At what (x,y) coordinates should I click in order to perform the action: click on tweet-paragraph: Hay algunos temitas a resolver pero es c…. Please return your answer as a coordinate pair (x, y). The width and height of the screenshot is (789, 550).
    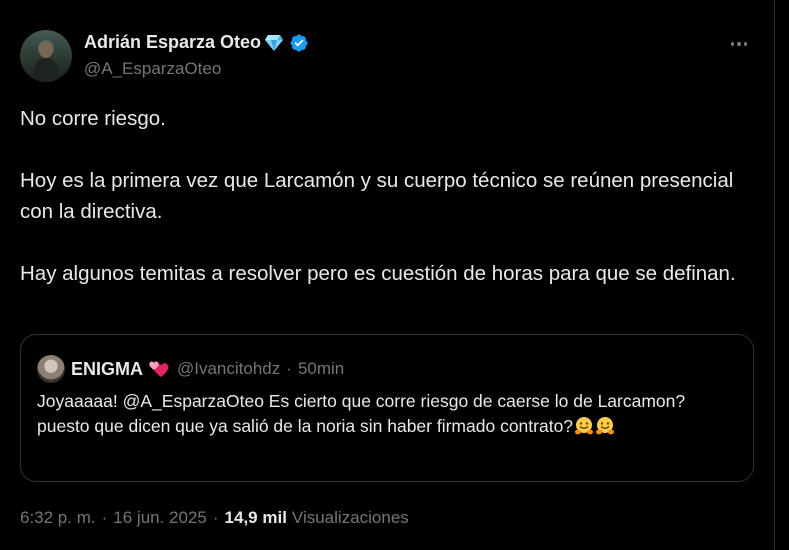
    Looking at the image, I should click on (378, 273).